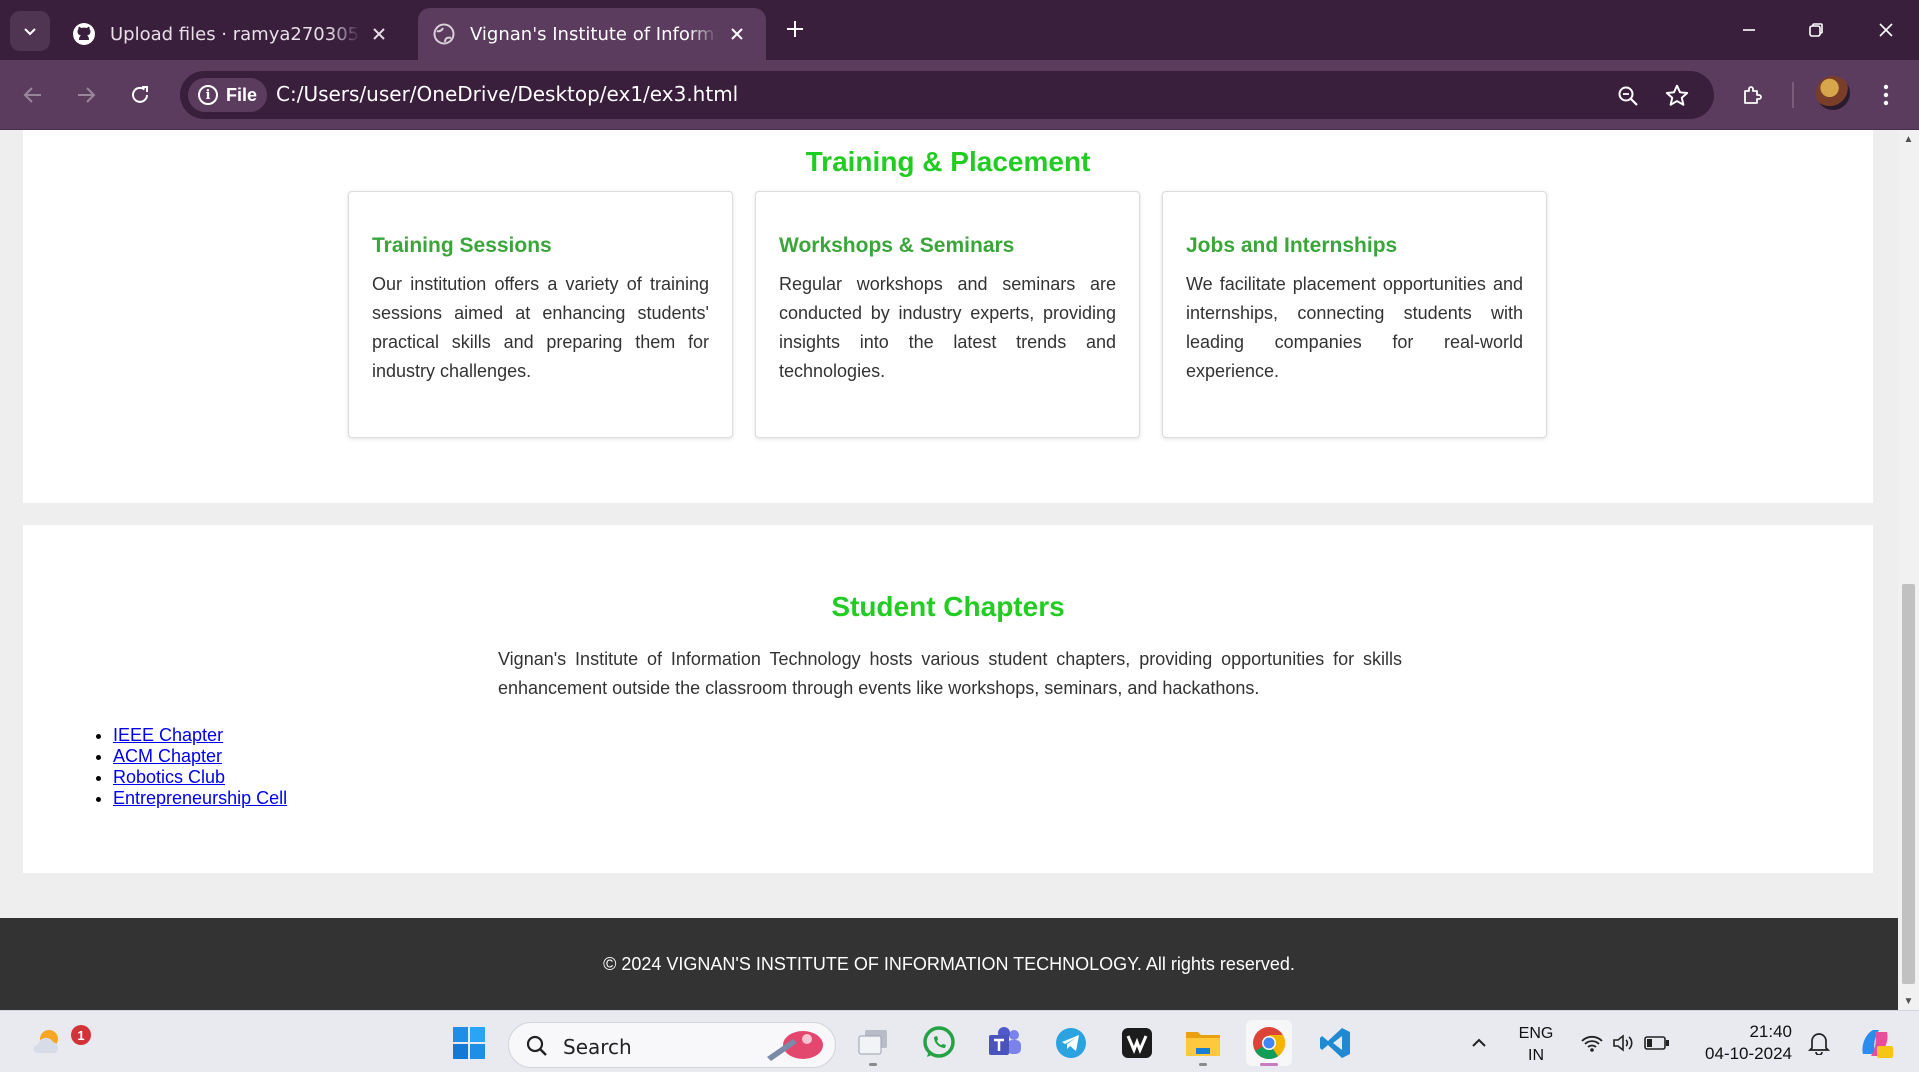  I want to click on file-explorer-icon, so click(1203, 1044).